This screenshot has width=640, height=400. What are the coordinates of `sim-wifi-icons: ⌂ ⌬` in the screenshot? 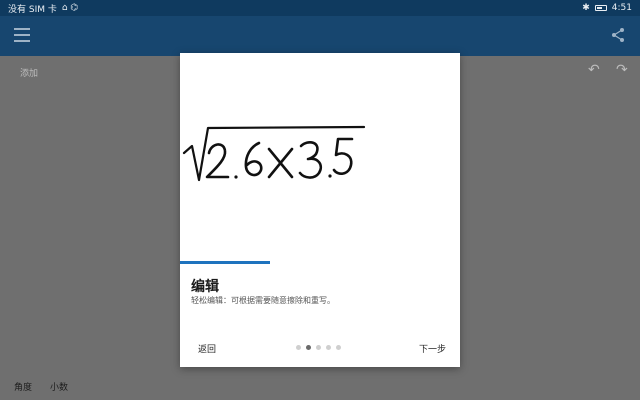 It's located at (70, 8).